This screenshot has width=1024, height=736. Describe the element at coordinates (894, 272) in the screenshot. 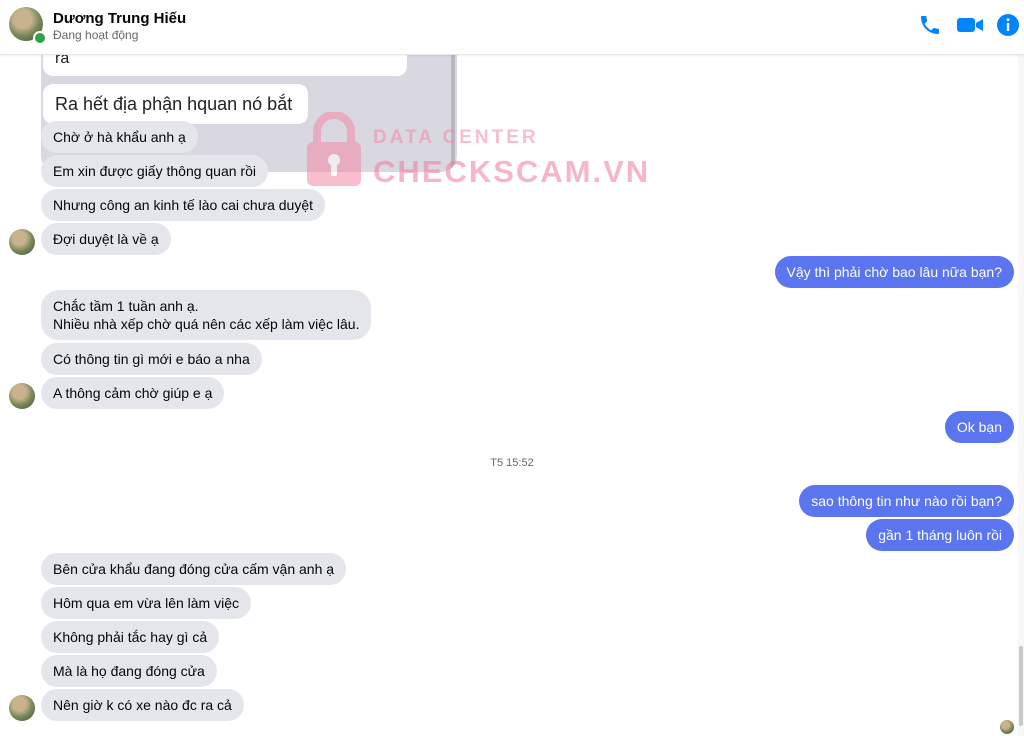

I see `message-bubble-outgoing: Vậy thì phải chờ bao lâu nữa bạn?` at that location.